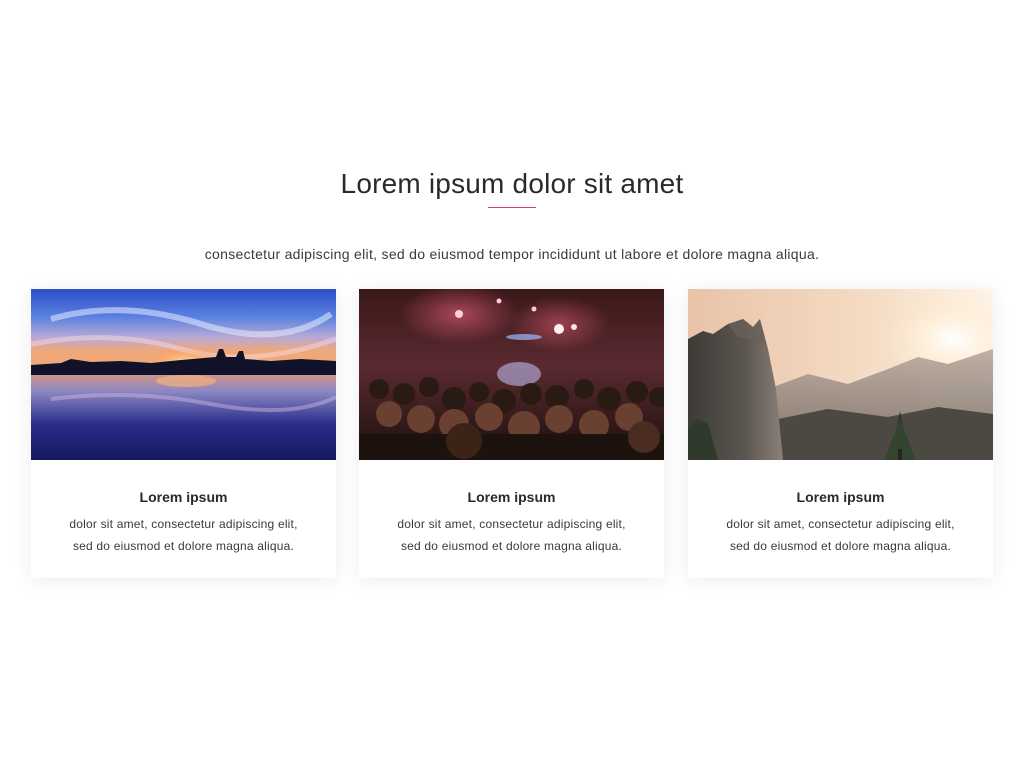 This screenshot has height=768, width=1024. Describe the element at coordinates (840, 374) in the screenshot. I see `mountain-cliff-photo` at that location.